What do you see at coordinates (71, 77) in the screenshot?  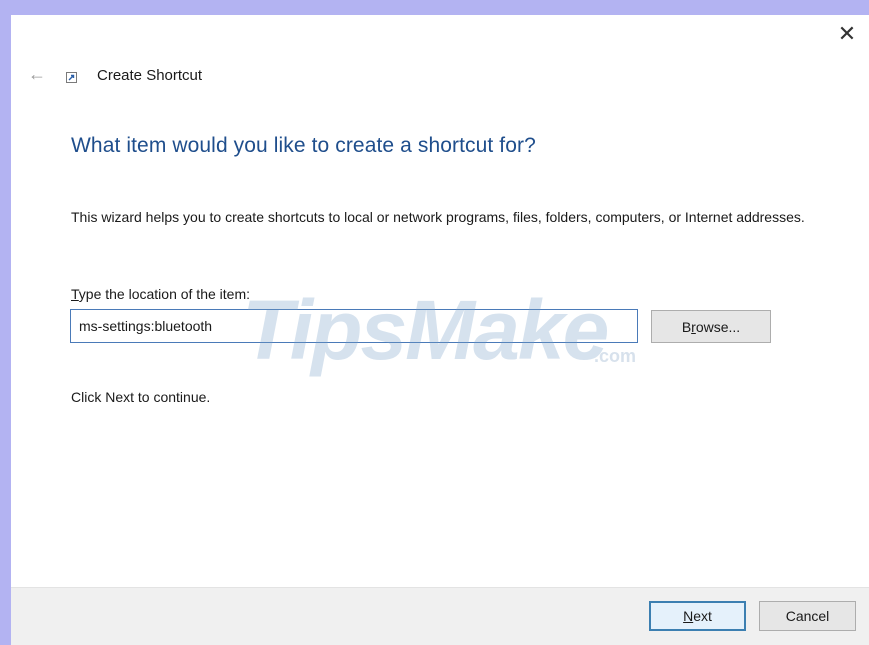 I see `shortcut-icon` at bounding box center [71, 77].